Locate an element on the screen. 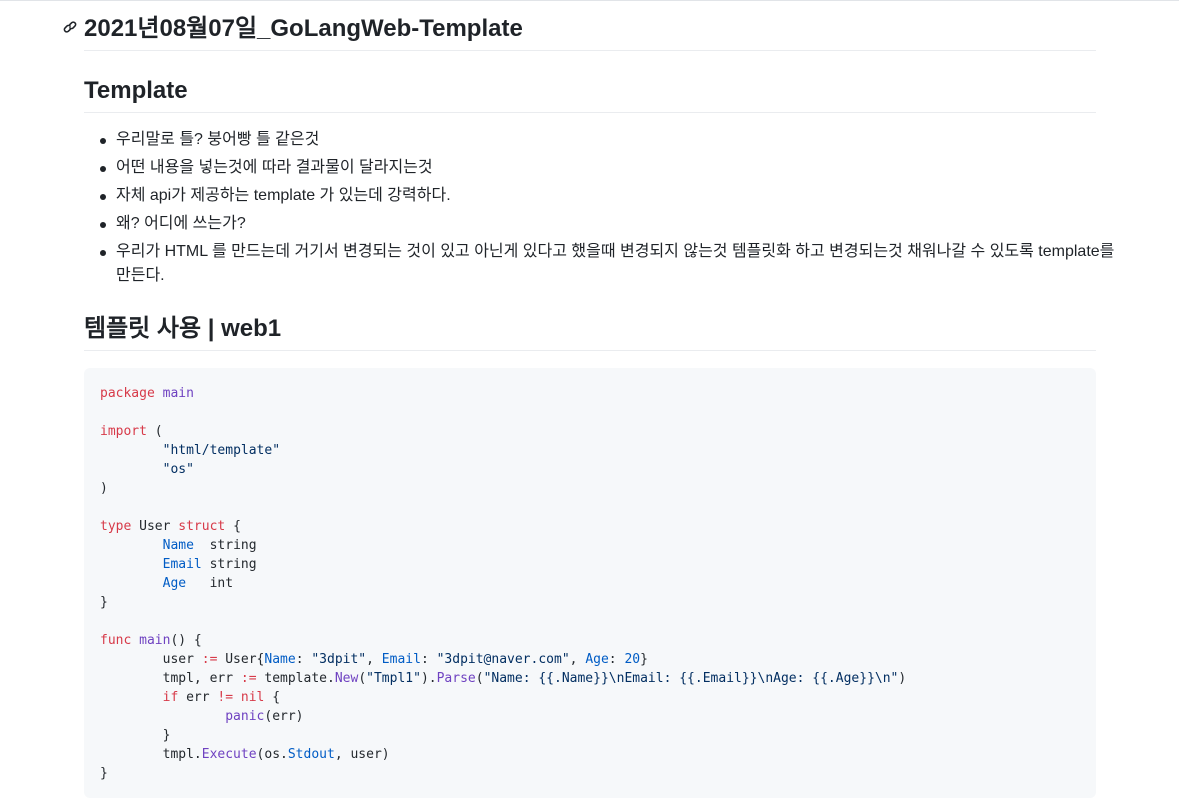 This screenshot has width=1179, height=800. page-title: 2021년08월07일_GoLangWeb-Template is located at coordinates (579, 32).